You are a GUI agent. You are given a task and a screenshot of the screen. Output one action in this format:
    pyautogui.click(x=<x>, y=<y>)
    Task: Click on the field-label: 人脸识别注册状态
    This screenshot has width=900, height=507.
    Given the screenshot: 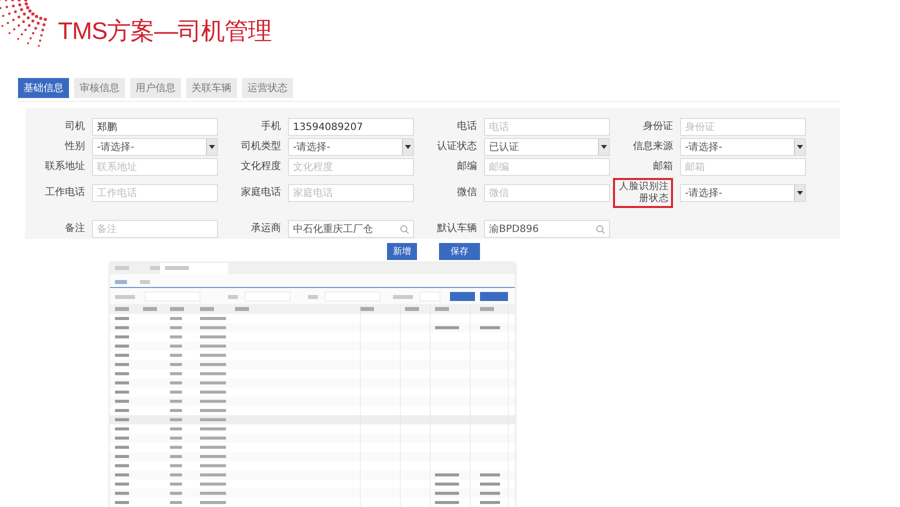 What is the action you would take?
    pyautogui.click(x=643, y=193)
    